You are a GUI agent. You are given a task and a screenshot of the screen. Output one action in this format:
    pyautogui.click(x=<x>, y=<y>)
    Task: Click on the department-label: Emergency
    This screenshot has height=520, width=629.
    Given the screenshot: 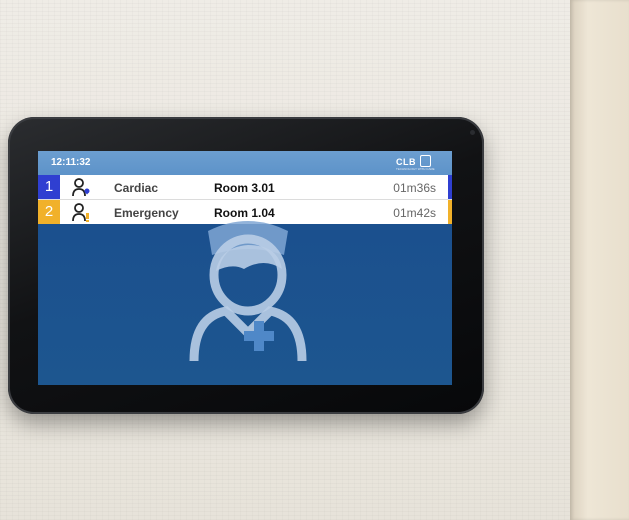 What is the action you would take?
    pyautogui.click(x=146, y=213)
    